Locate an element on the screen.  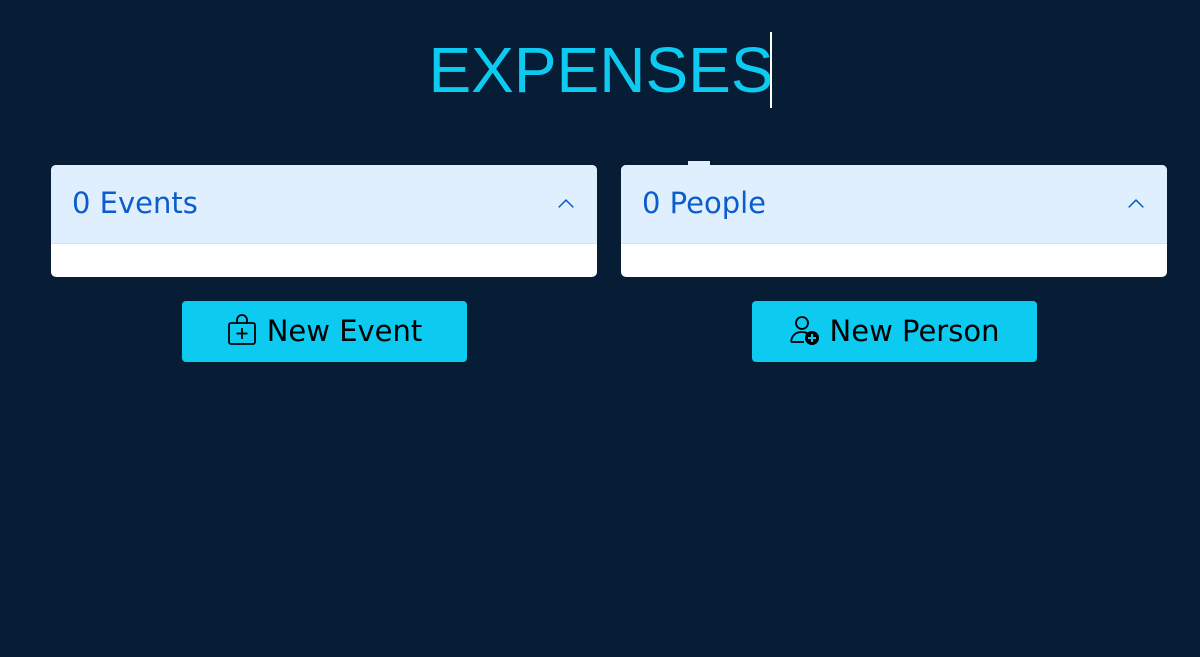
page-title-text: EXPENSES is located at coordinates (600, 70).